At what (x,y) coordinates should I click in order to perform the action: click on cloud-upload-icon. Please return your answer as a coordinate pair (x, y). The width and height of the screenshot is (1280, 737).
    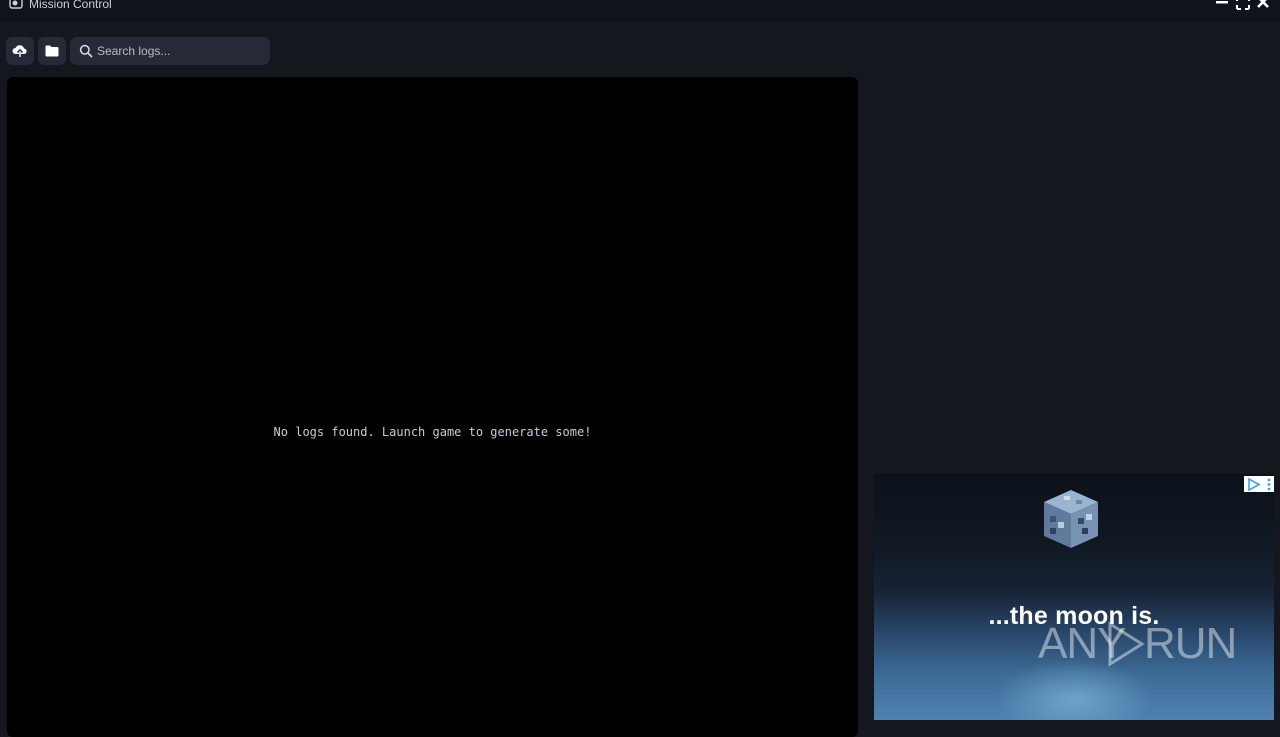
    Looking at the image, I should click on (19, 51).